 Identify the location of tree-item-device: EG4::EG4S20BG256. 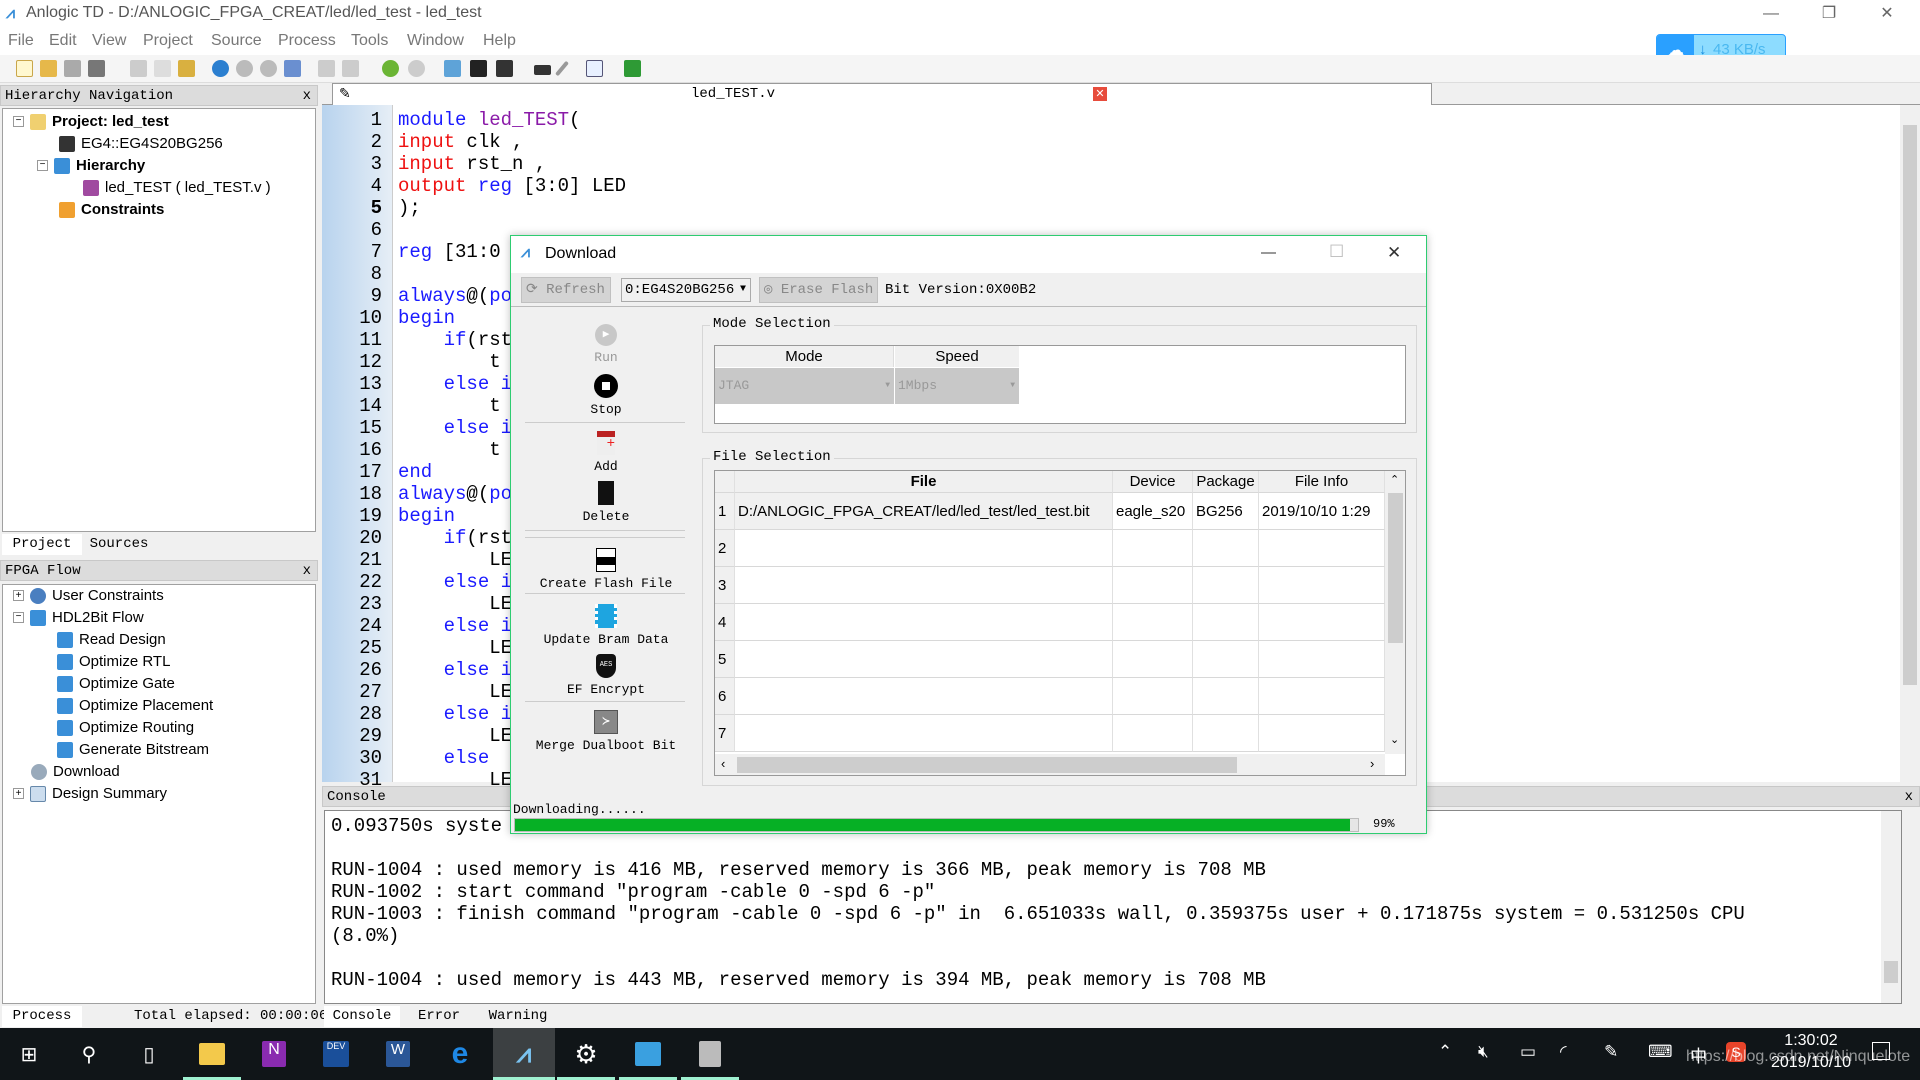
(141, 143).